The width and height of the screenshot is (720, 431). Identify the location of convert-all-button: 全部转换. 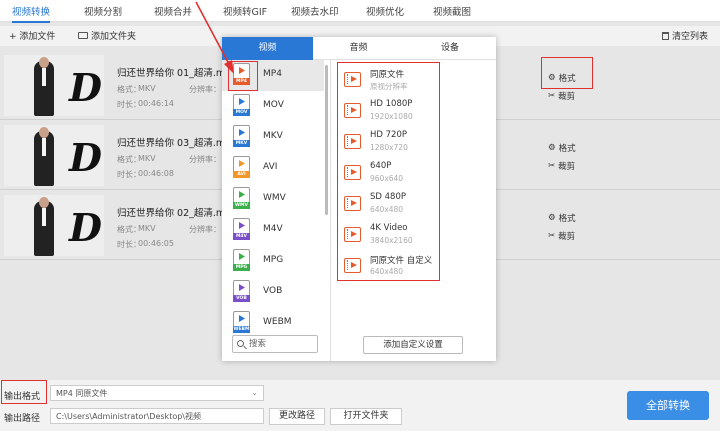
(668, 405).